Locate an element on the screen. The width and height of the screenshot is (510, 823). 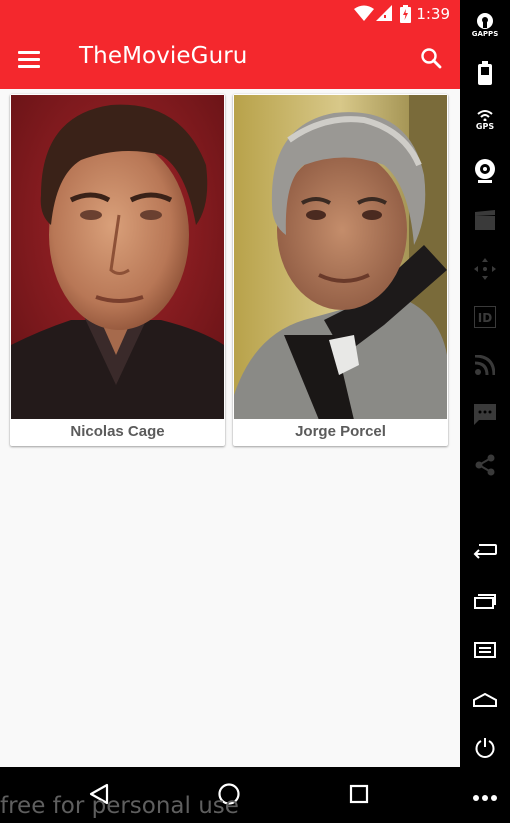
more-button is located at coordinates (485, 798).